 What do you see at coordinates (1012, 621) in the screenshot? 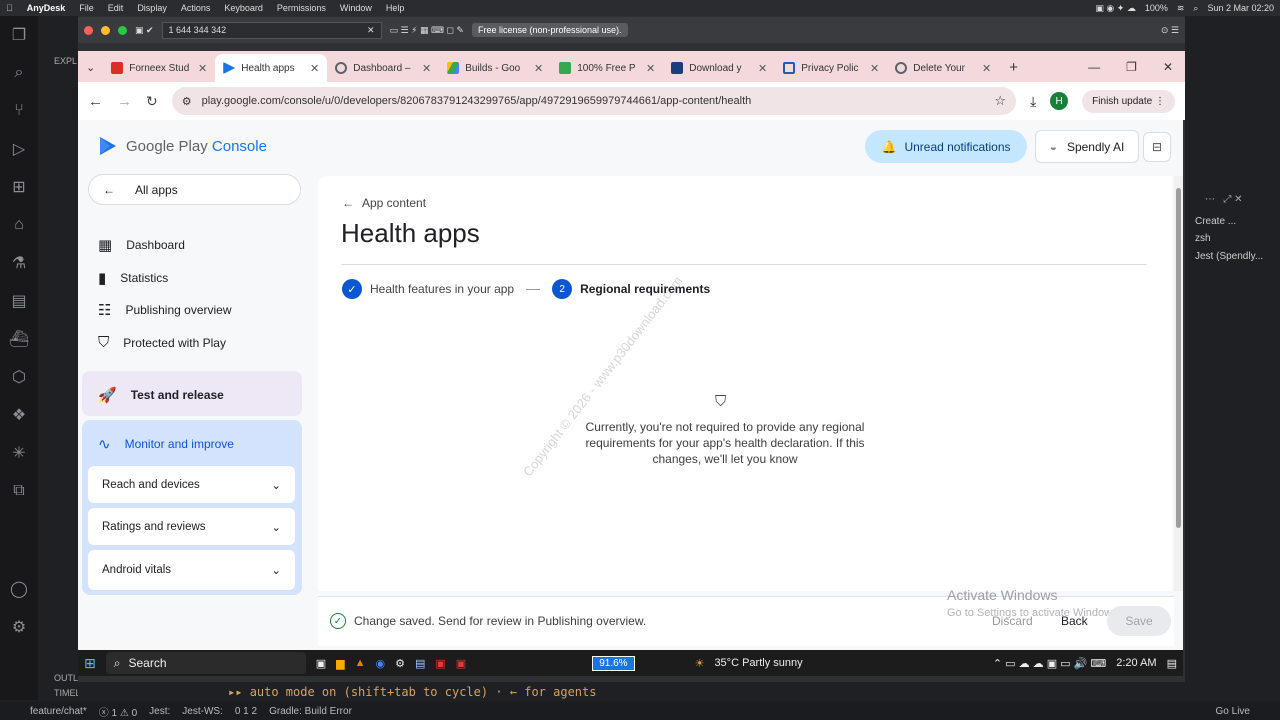
I see `discard-button: Discard` at bounding box center [1012, 621].